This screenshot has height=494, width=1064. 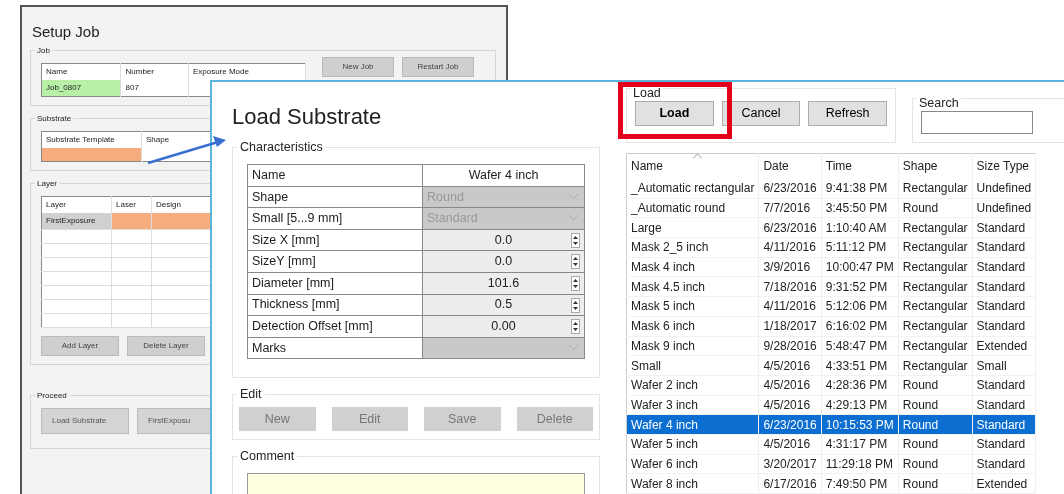 What do you see at coordinates (697, 156) in the screenshot?
I see `sort-icon` at bounding box center [697, 156].